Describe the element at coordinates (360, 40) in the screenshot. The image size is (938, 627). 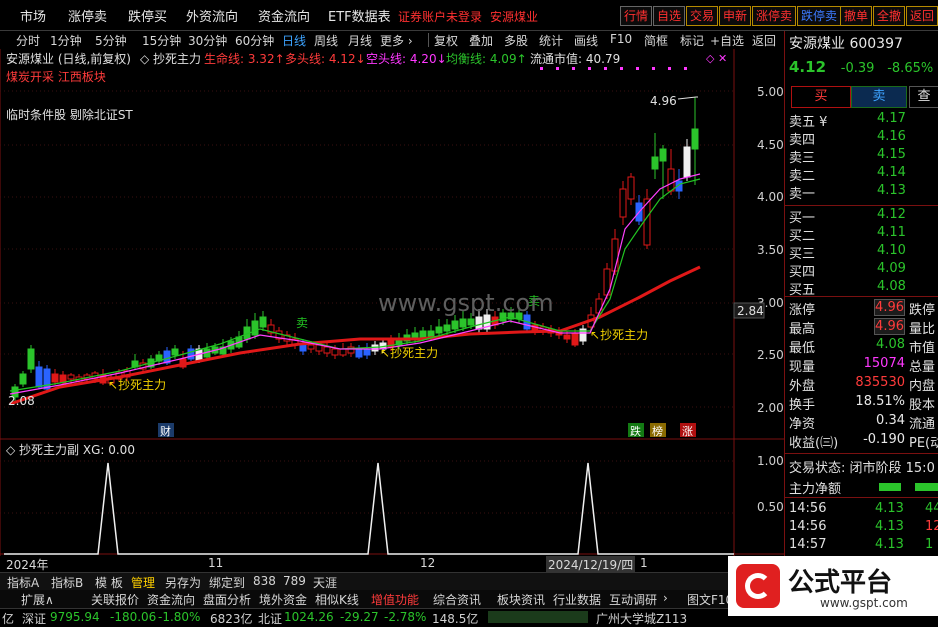
I see `period-monthly: 月线` at that location.